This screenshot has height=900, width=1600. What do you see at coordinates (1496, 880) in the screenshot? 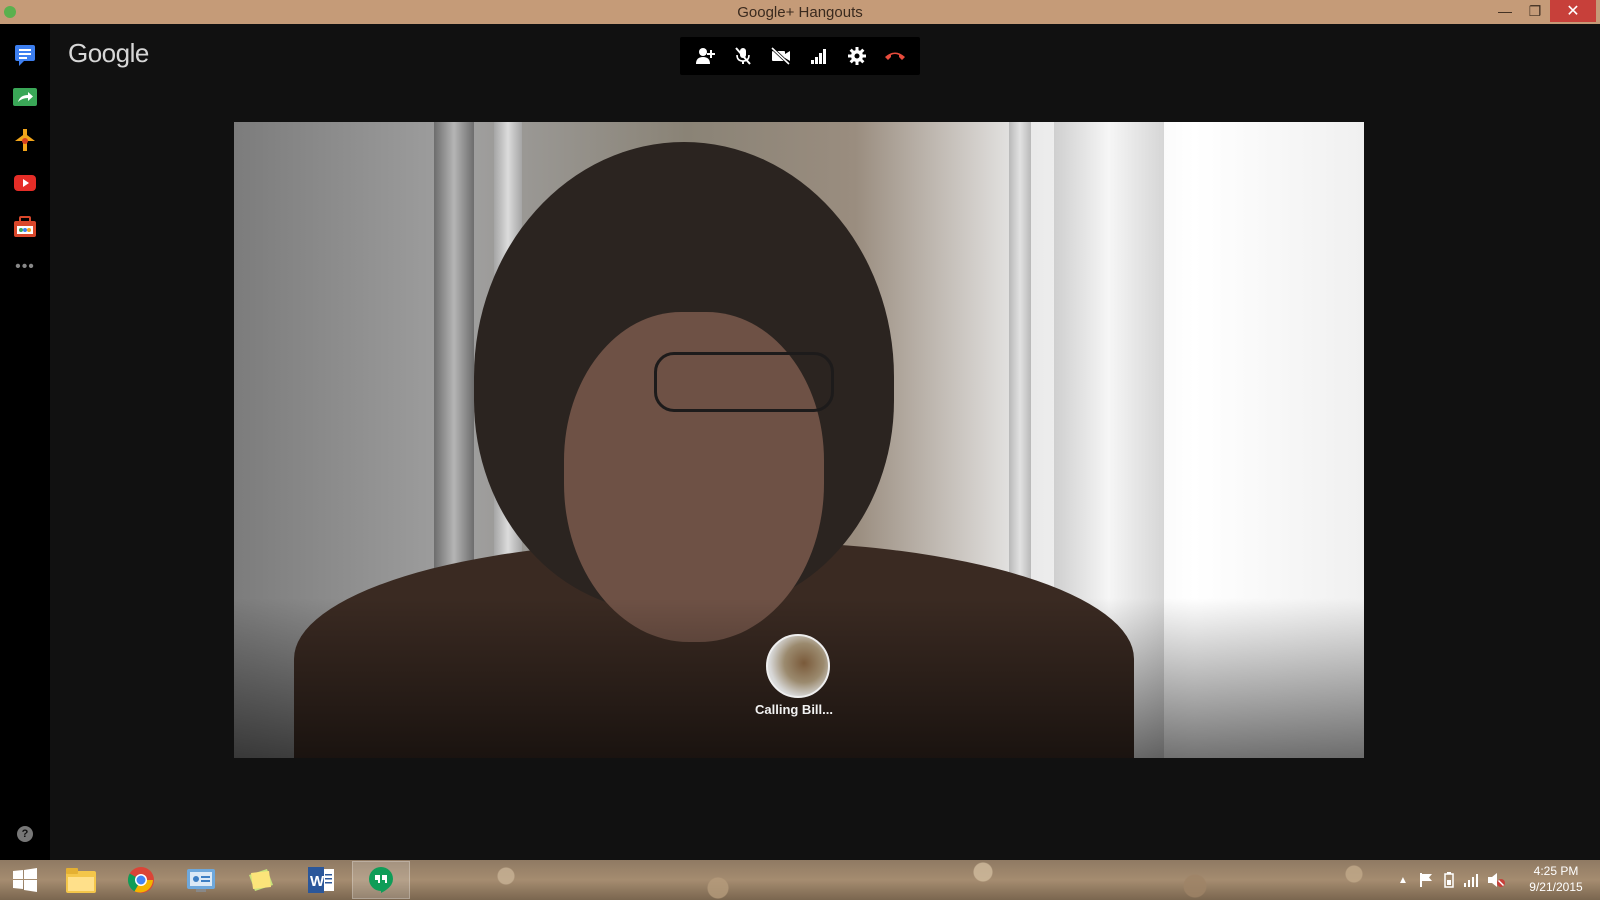
I see `volume-muted-icon` at bounding box center [1496, 880].